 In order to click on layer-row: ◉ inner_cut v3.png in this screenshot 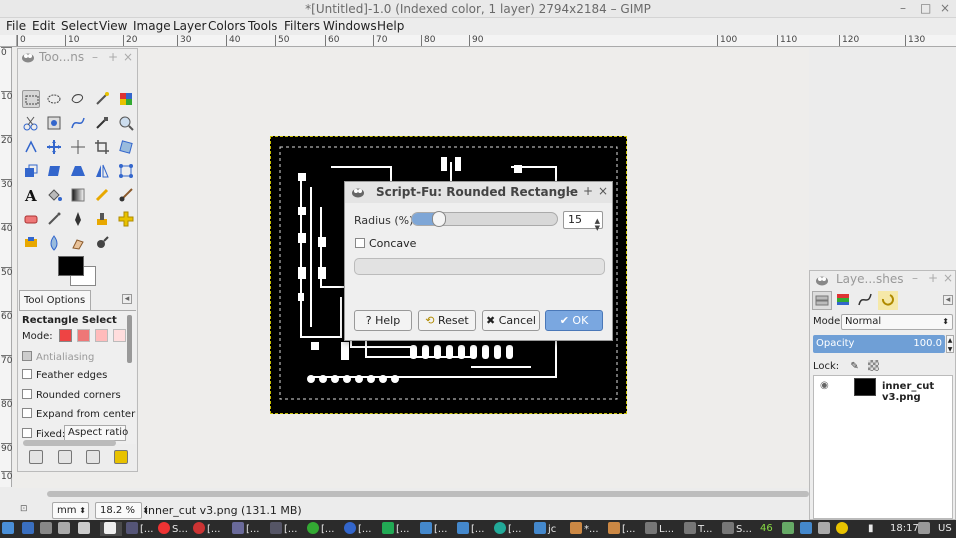, I will do `click(883, 389)`.